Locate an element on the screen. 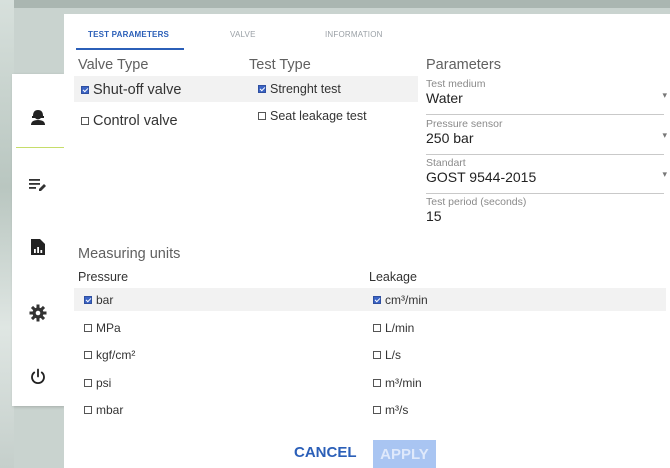 This screenshot has width=670, height=468. selected-row-highlight is located at coordinates (370, 299).